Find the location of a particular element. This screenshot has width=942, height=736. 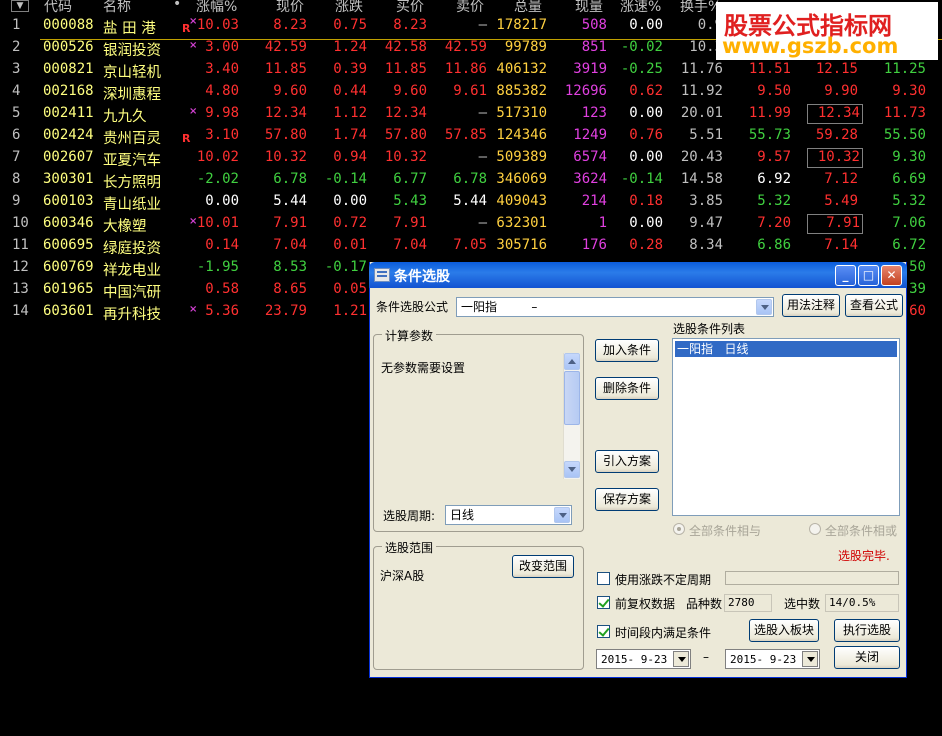

column-header: 涨幅% is located at coordinates (216, 7).